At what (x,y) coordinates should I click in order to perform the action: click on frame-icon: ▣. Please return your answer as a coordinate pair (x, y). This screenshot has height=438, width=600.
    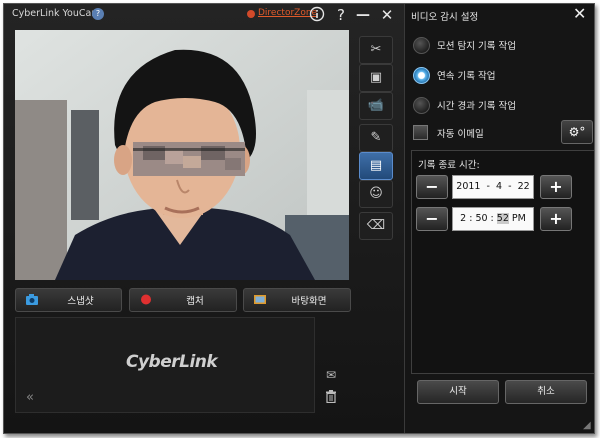
    Looking at the image, I should click on (376, 78).